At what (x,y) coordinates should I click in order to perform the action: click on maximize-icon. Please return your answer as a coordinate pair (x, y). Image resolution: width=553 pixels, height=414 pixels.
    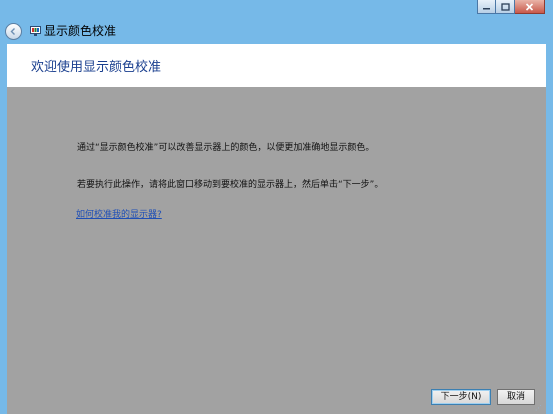
    Looking at the image, I should click on (505, 6).